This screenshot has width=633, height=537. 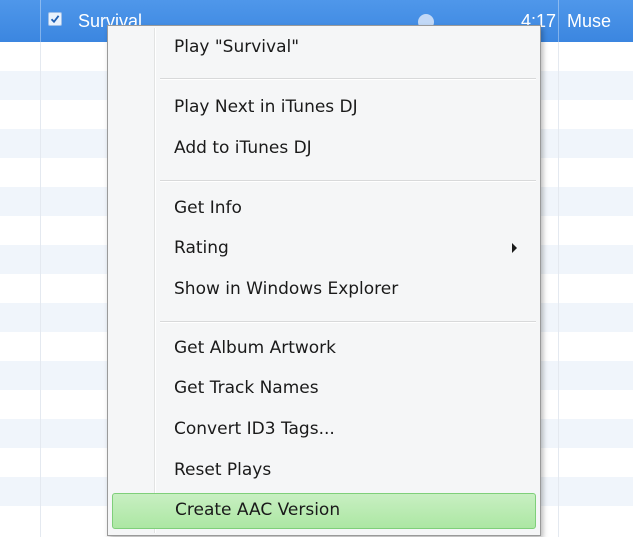 I want to click on menu-item-label: Get Album Artwork, so click(x=255, y=348).